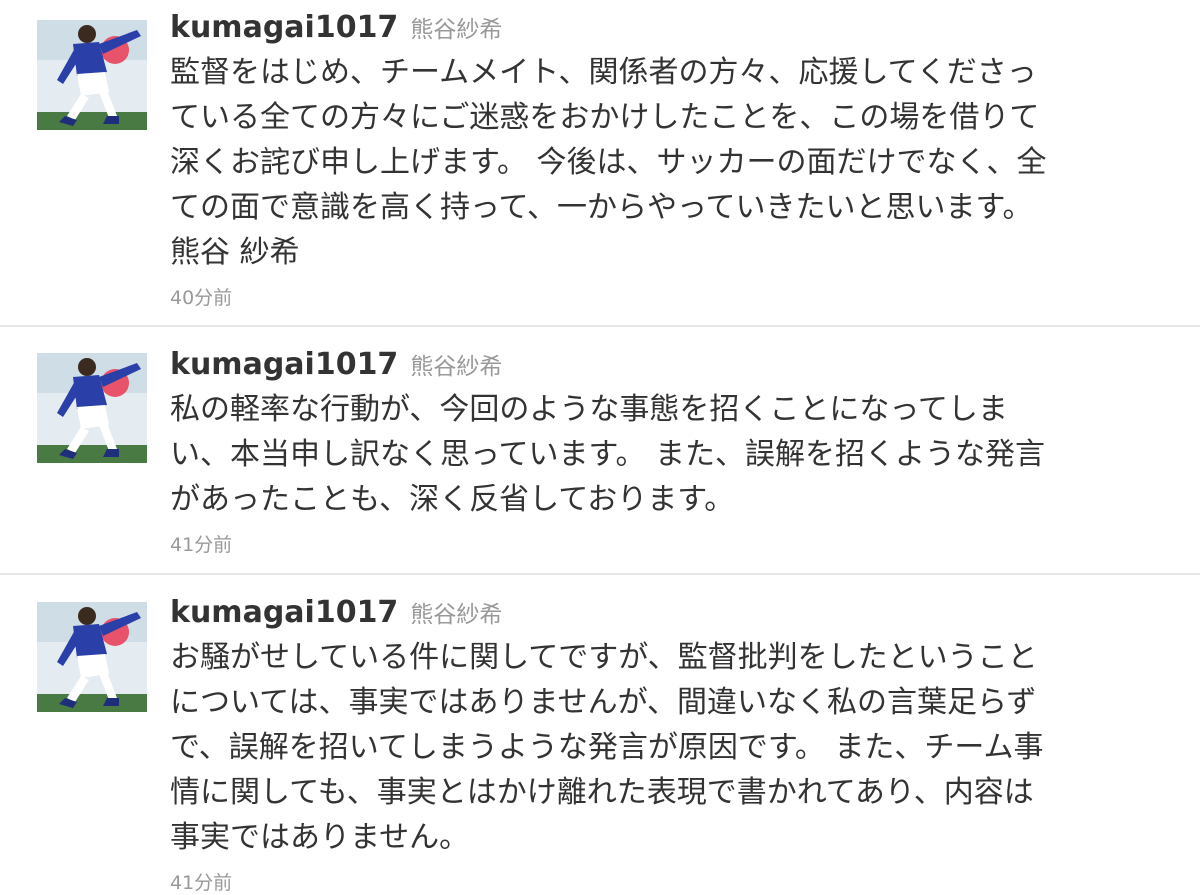 The width and height of the screenshot is (1200, 895). I want to click on tweet-text-line: 情に関しても、事実とはかけ離れた表現で書かれてあり、内容は, so click(602, 792).